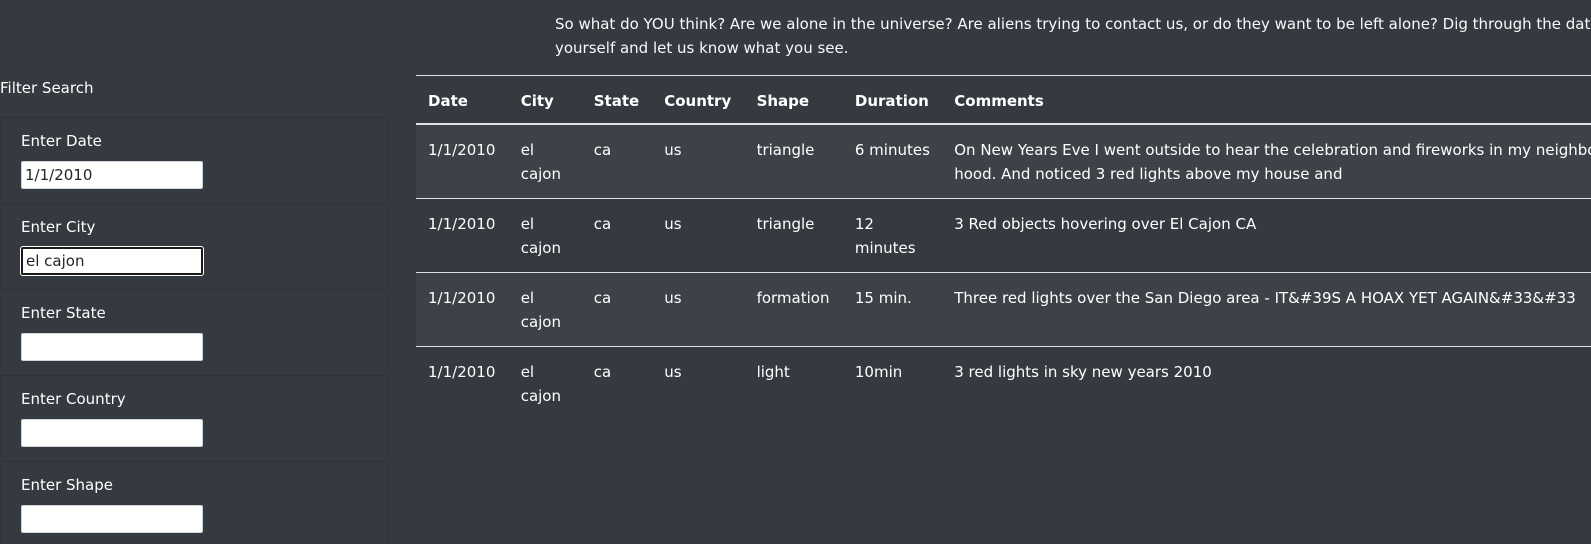 This screenshot has width=1591, height=544. Describe the element at coordinates (58, 227) in the screenshot. I see `filter-city-label: Enter City` at that location.